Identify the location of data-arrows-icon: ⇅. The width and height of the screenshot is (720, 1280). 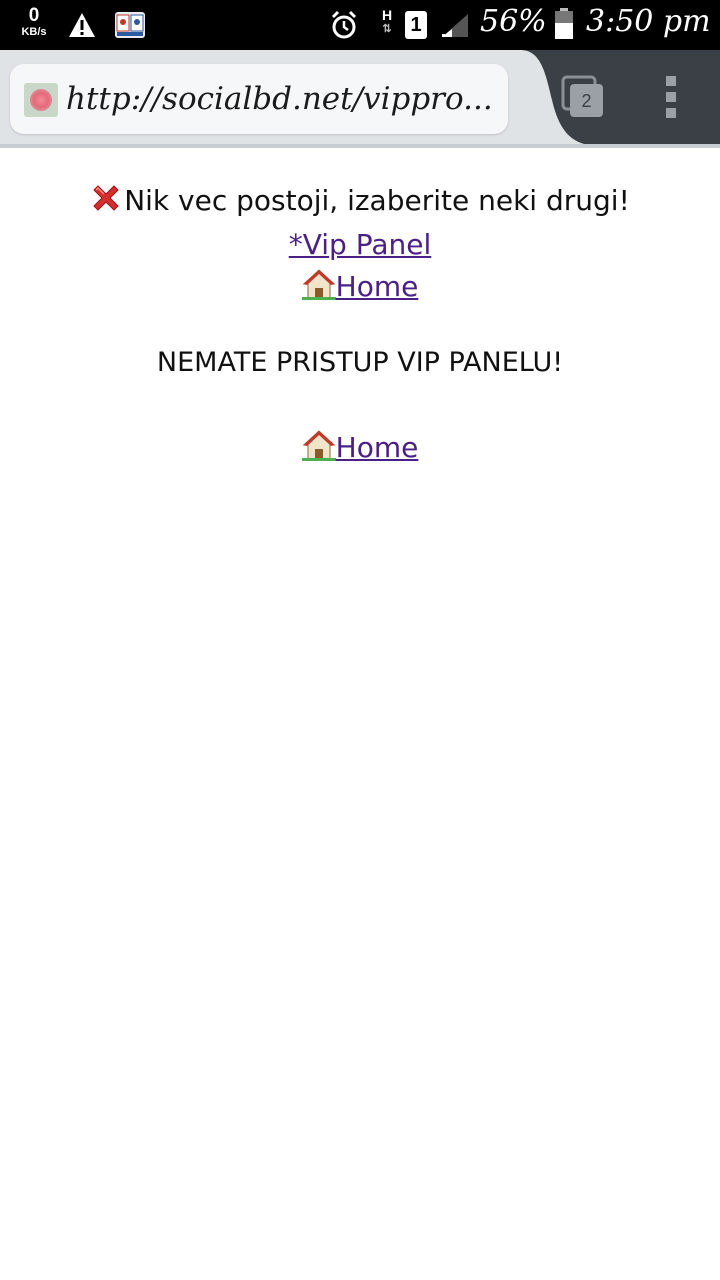
(387, 29).